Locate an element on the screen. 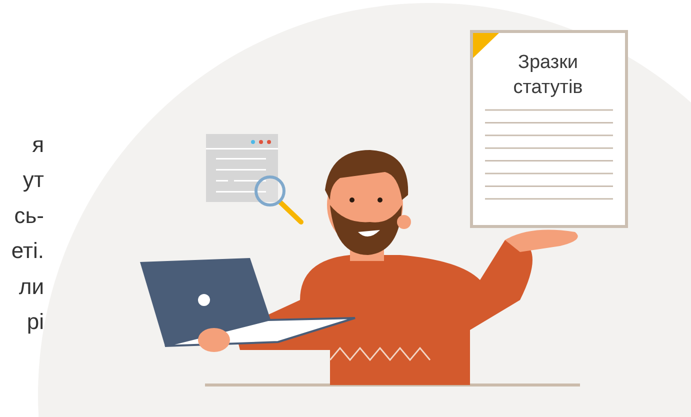 The height and width of the screenshot is (417, 691). browser-window-icon is located at coordinates (242, 168).